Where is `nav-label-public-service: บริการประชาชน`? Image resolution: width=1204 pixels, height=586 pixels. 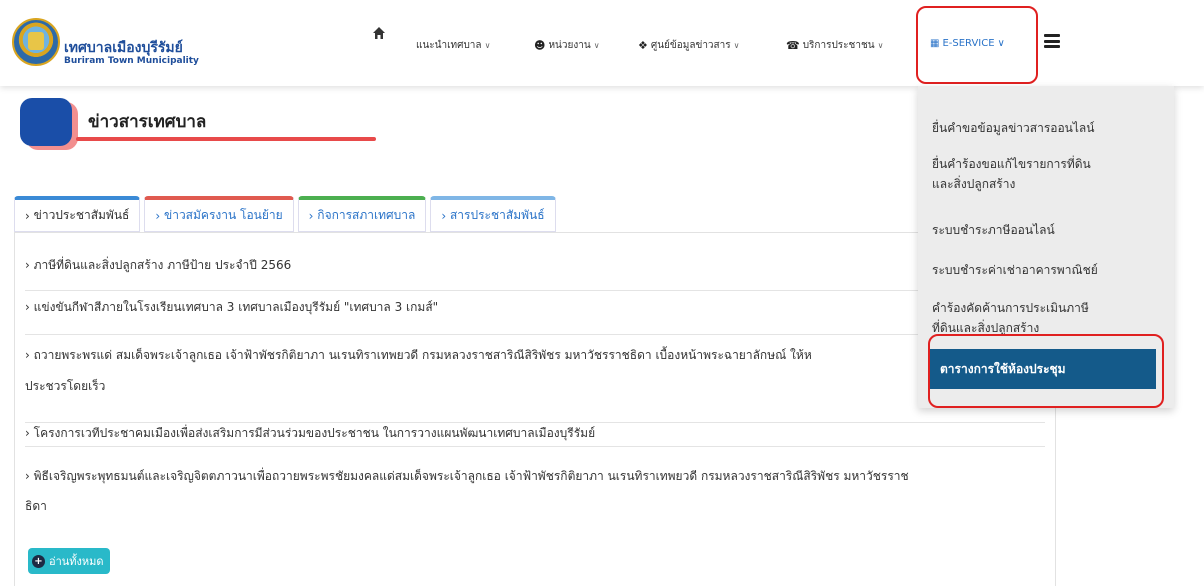 nav-label-public-service: บริการประชาชน is located at coordinates (838, 45).